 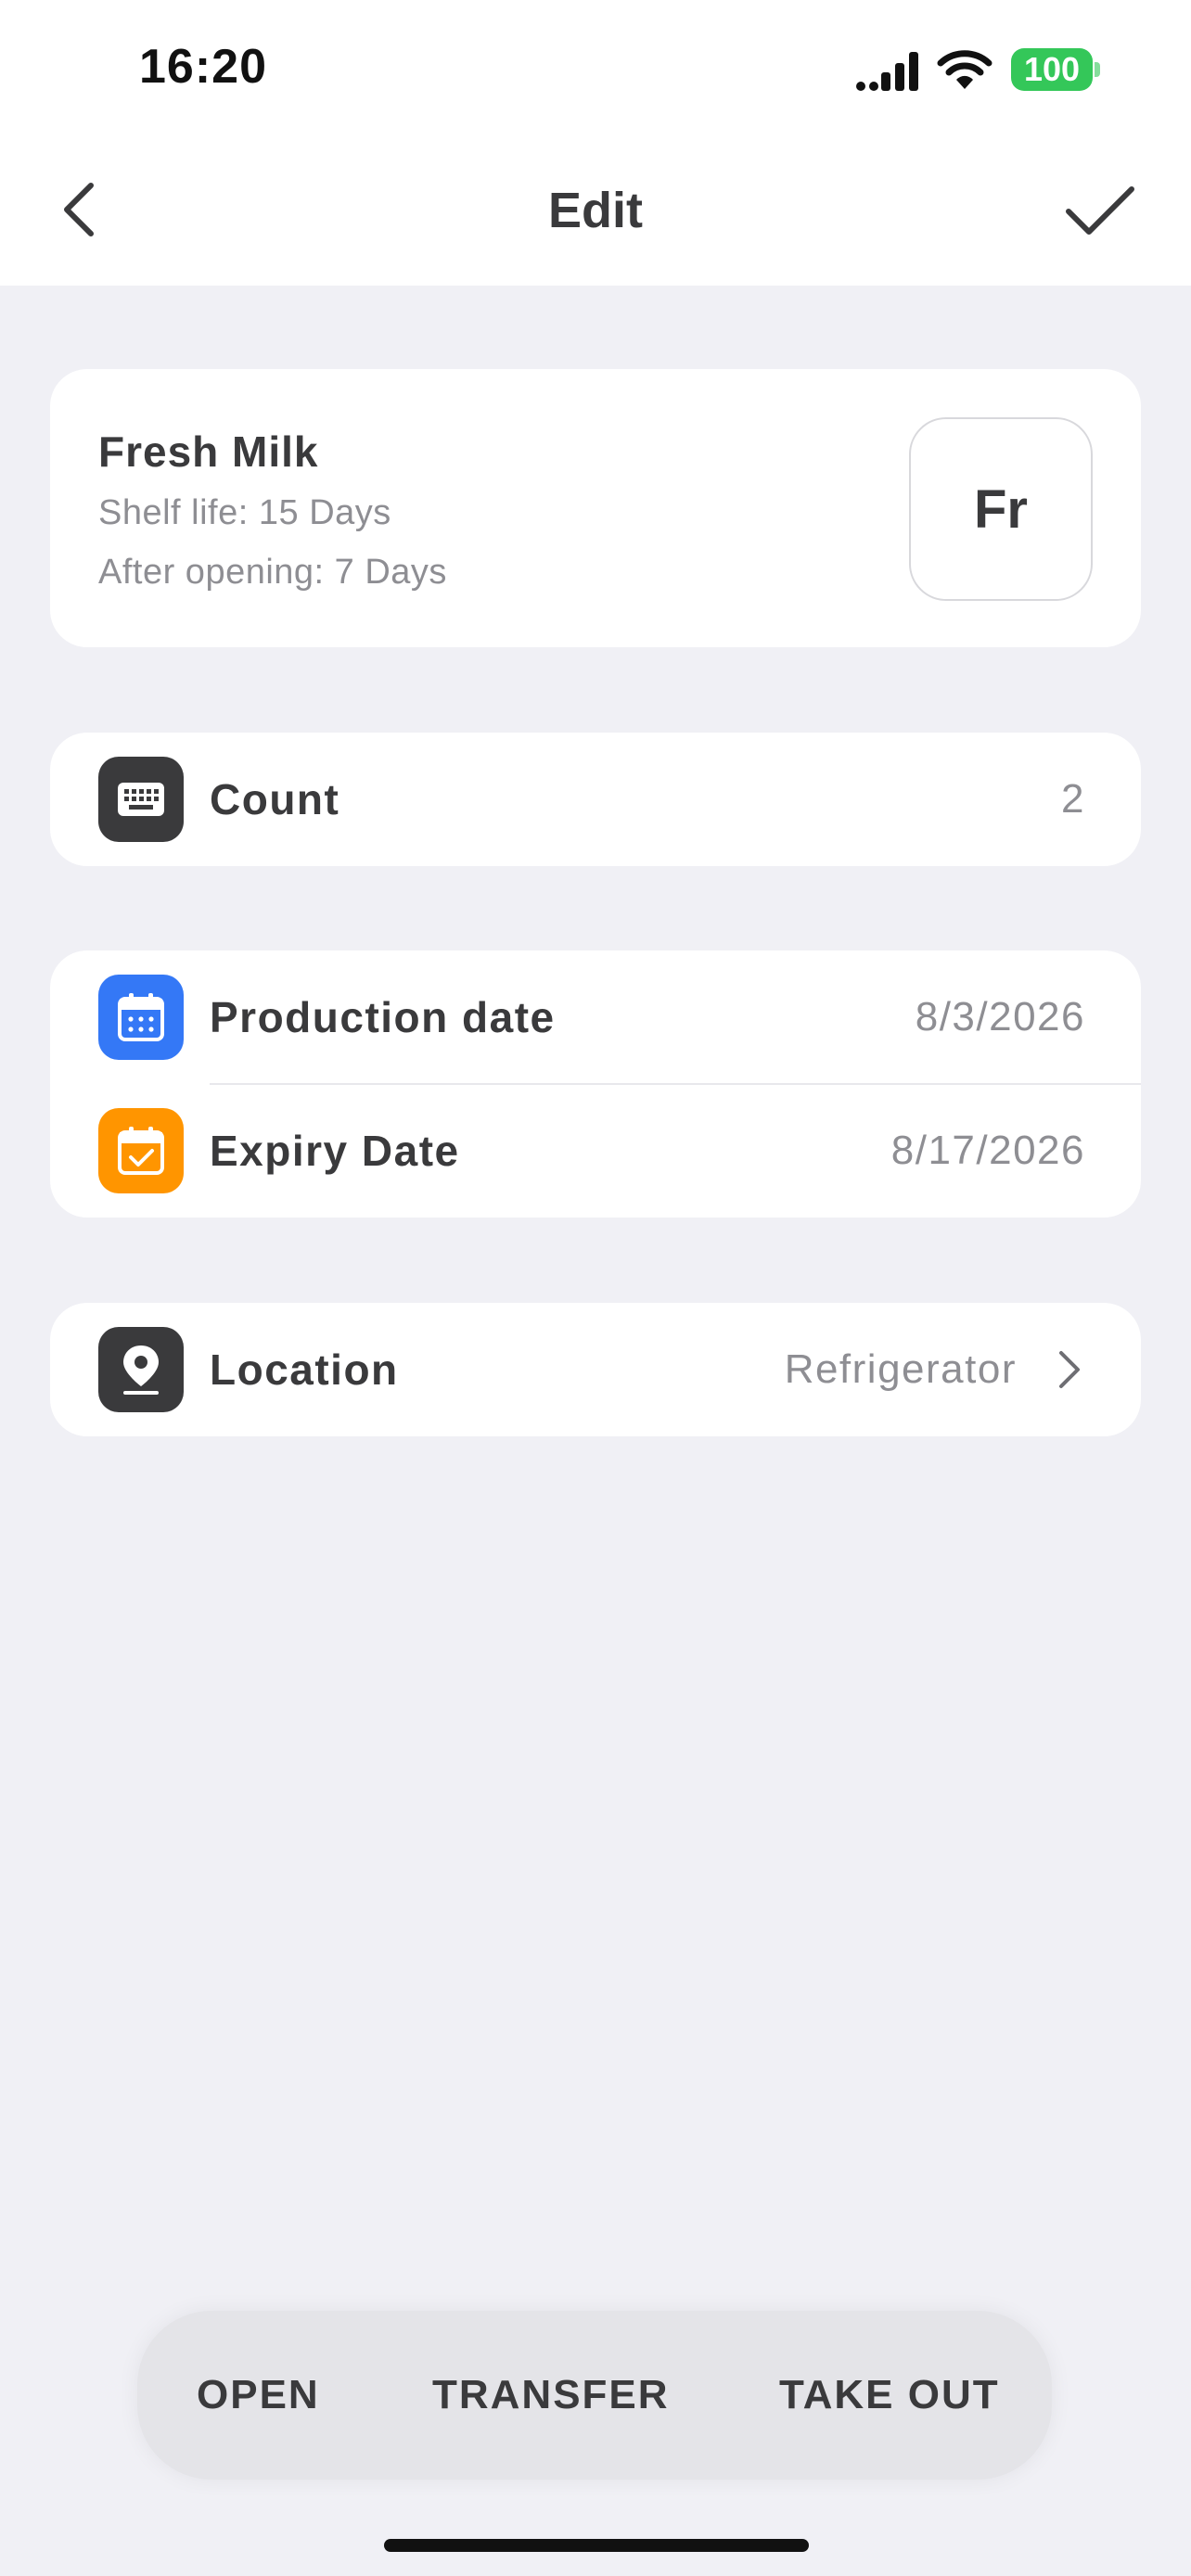 I want to click on count-row: Count 2, so click(x=595, y=799).